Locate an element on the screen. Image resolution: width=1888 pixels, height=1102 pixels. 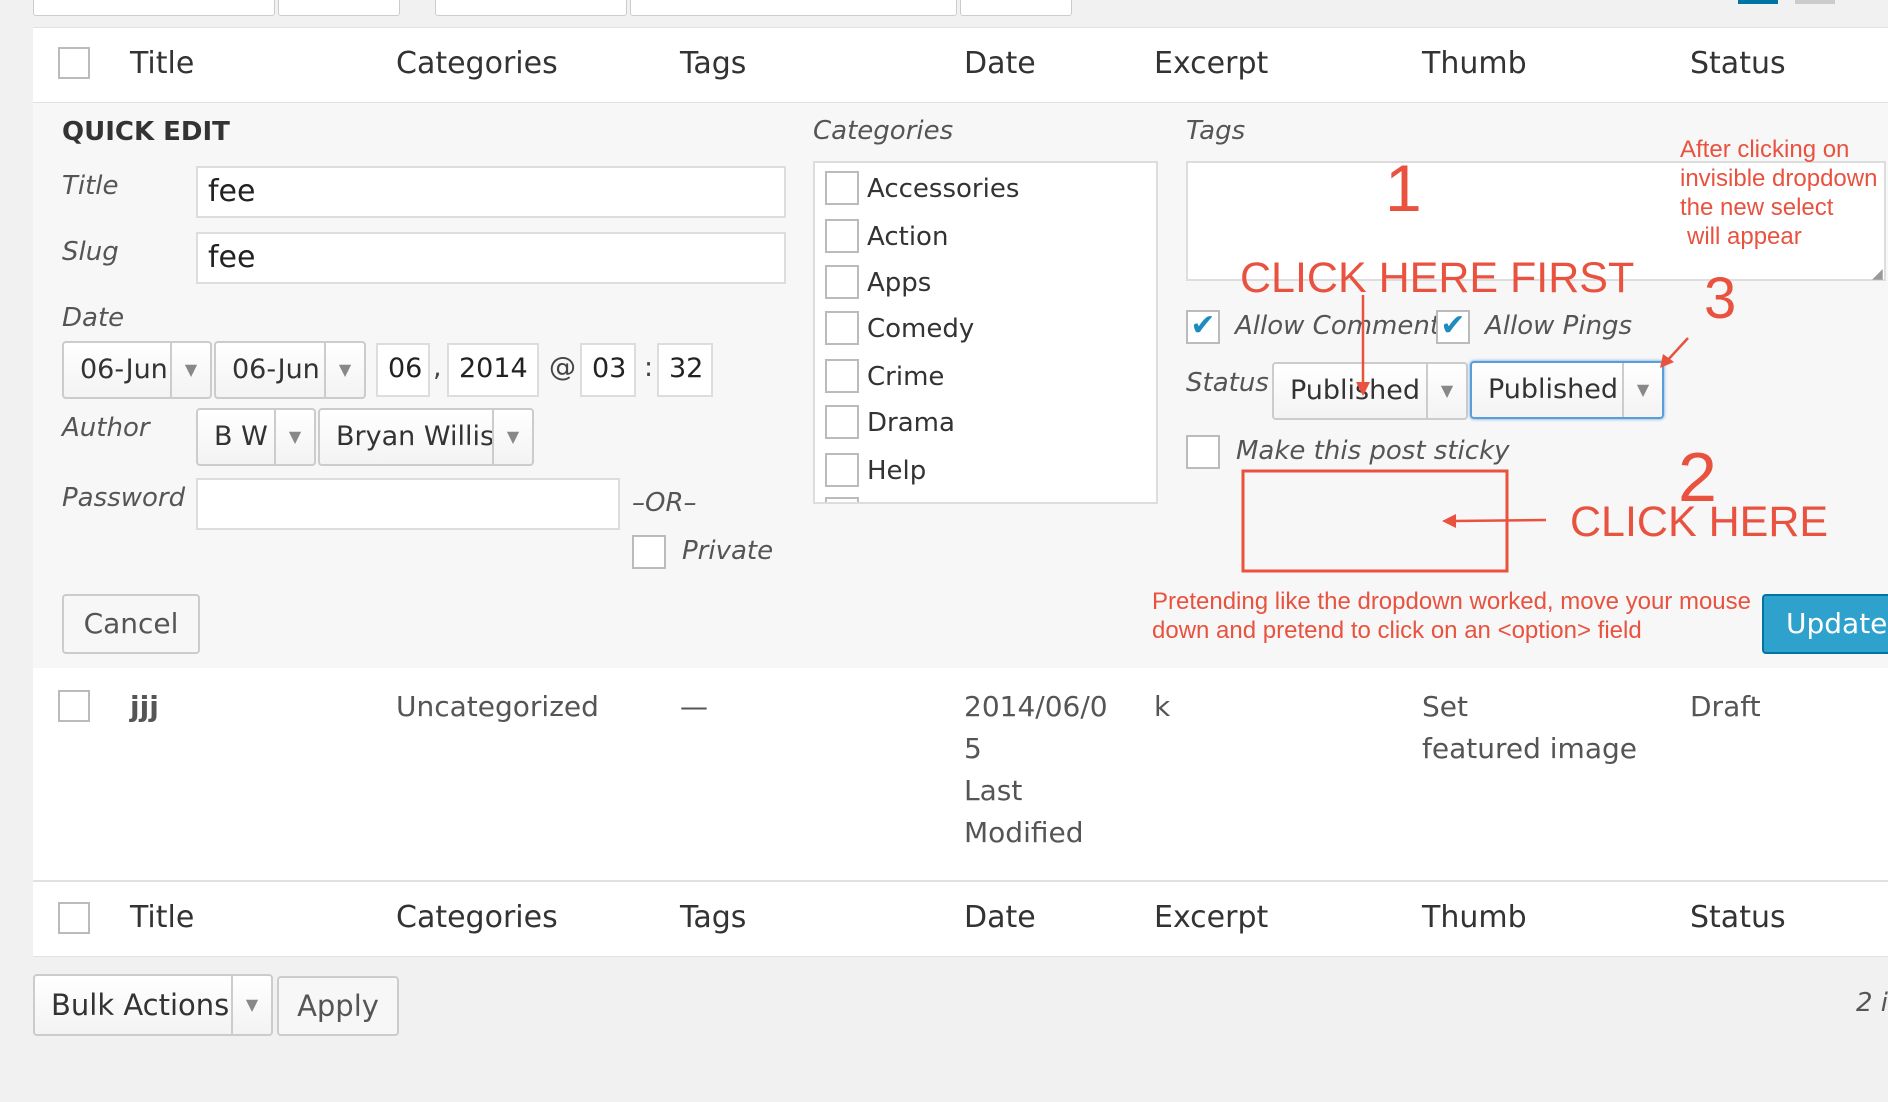
arrowhead-left-icon is located at coordinates (1449, 521).